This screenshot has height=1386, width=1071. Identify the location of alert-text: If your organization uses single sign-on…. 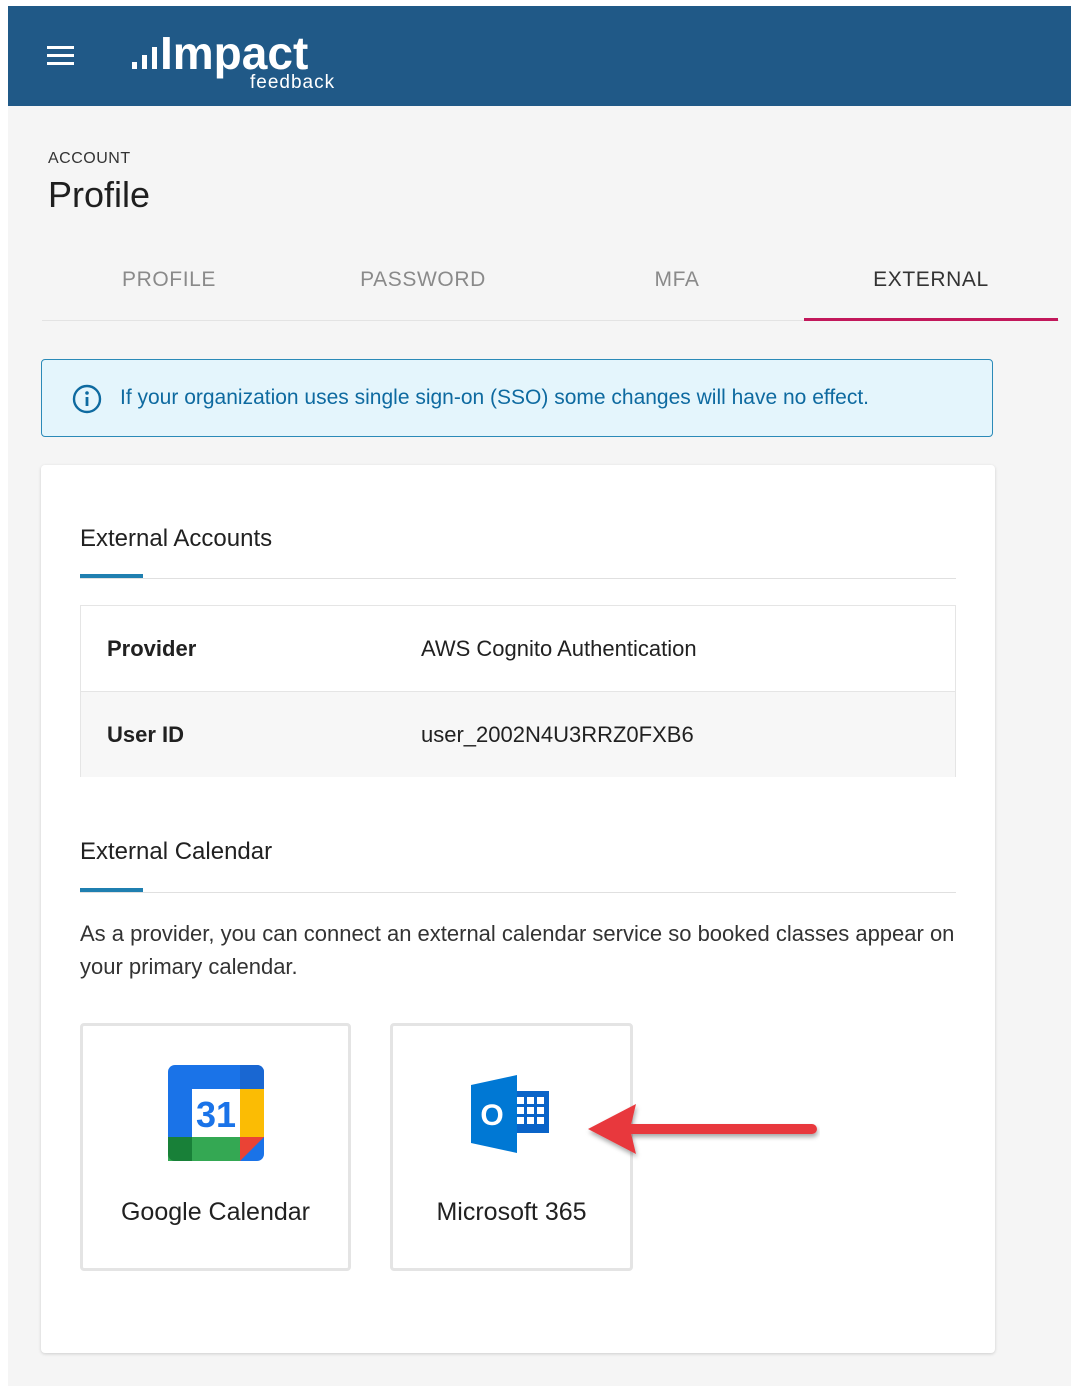
(495, 397).